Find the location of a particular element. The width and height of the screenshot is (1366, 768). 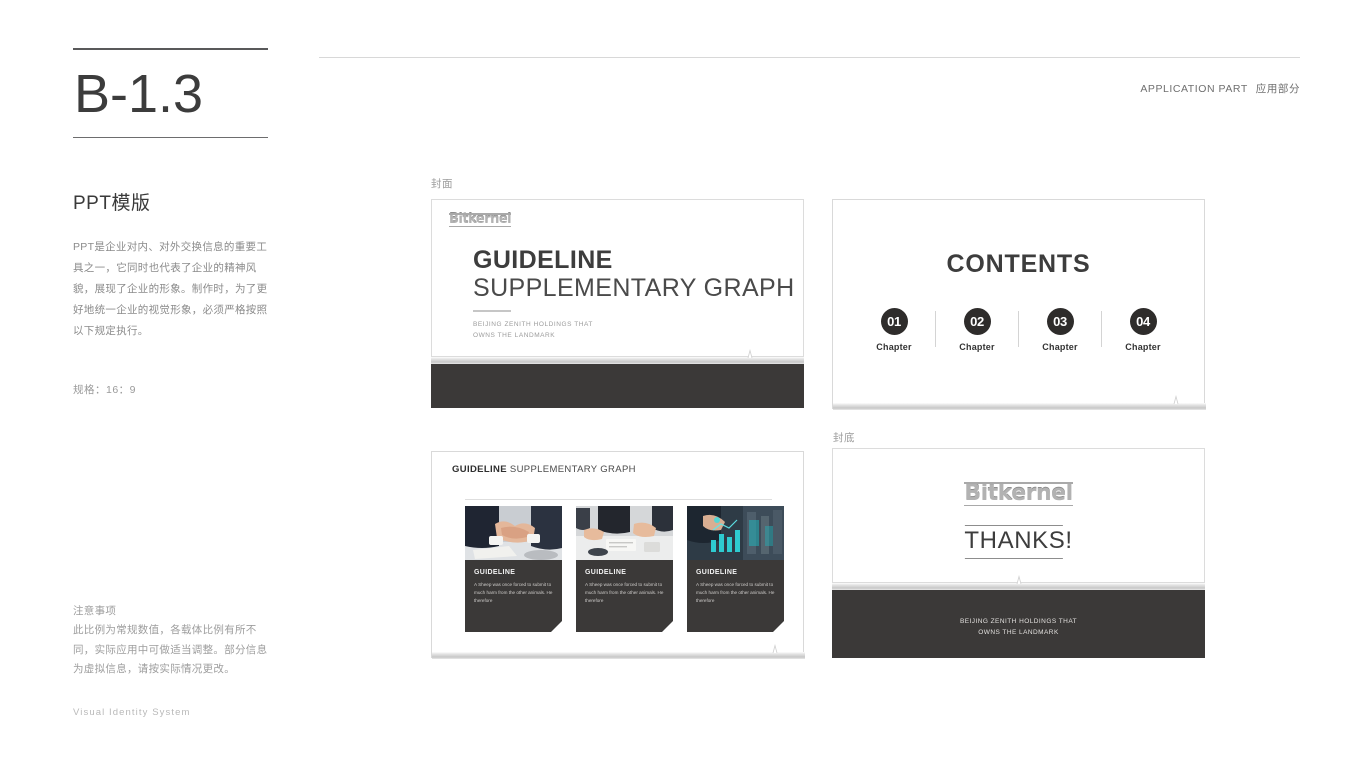

cover-title-sub: SUPPLEMENTARY GRAPH is located at coordinates (634, 288).